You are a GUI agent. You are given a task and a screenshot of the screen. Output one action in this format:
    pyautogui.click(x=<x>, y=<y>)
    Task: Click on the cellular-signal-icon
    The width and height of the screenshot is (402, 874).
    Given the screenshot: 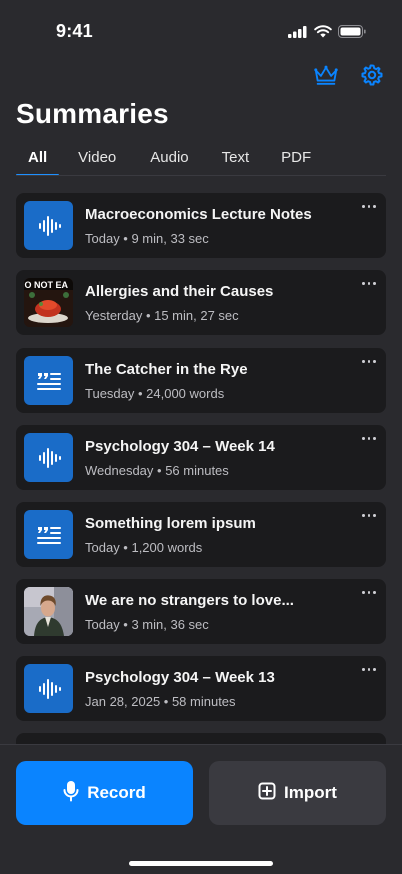 What is the action you would take?
    pyautogui.click(x=298, y=34)
    